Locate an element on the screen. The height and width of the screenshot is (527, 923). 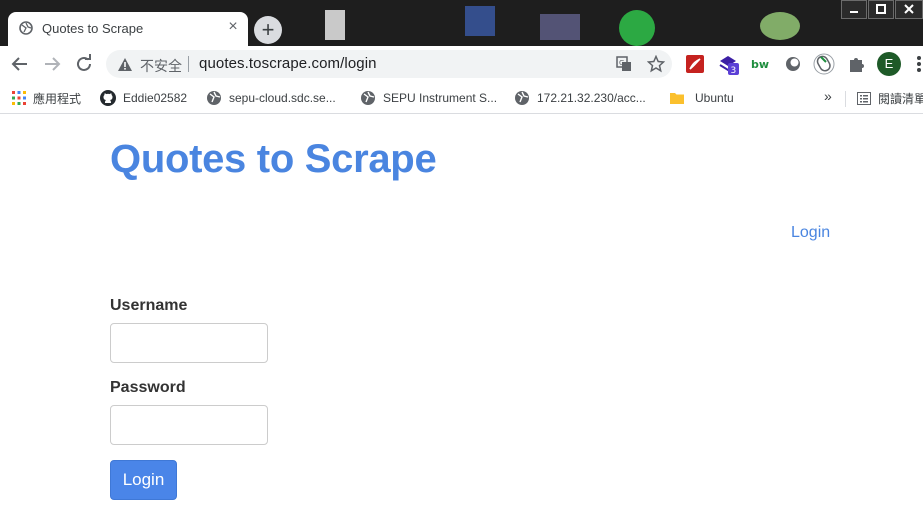
bookmark-apps: 應用程式 is located at coordinates (46, 98).